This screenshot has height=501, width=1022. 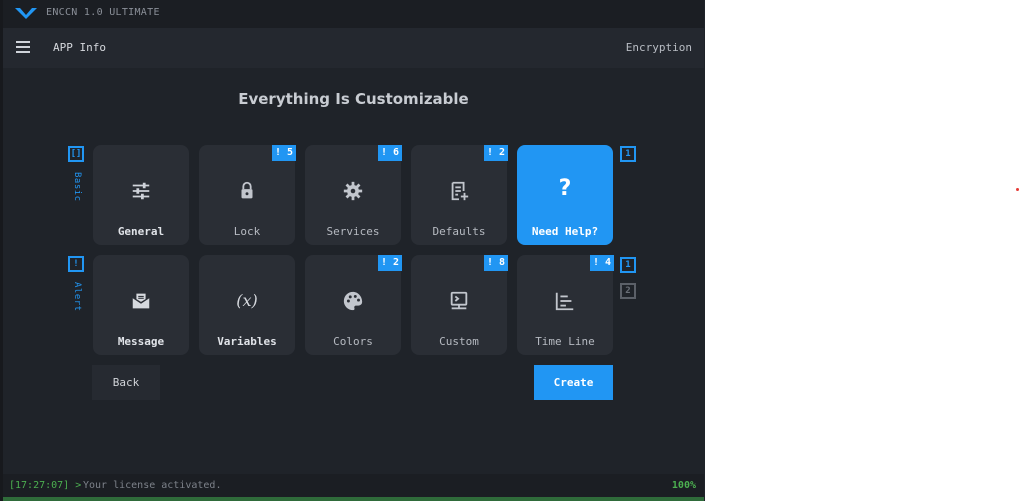 What do you see at coordinates (565, 231) in the screenshot?
I see `tile-need-help-label: Need Help?` at bounding box center [565, 231].